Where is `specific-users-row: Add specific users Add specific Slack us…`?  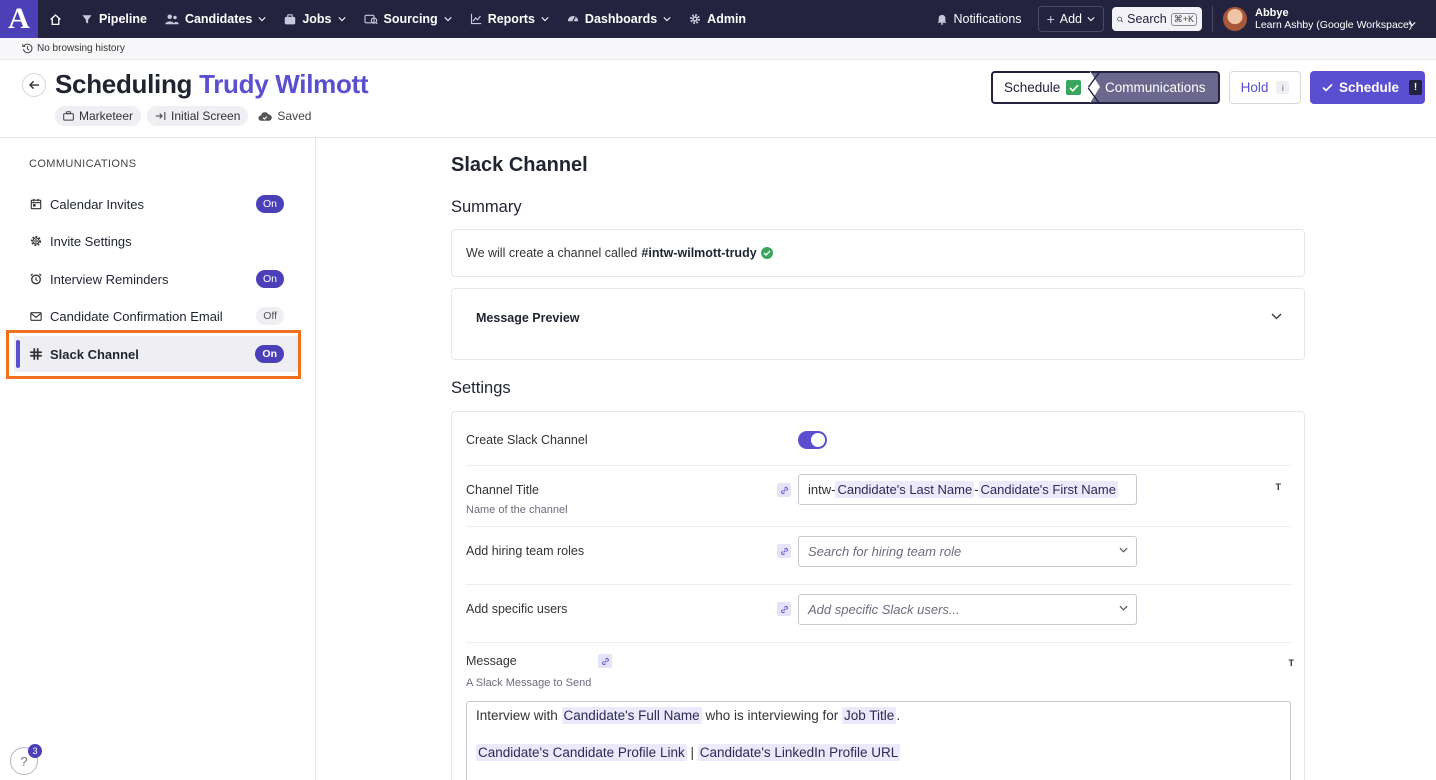
specific-users-row: Add specific users Add specific Slack us… is located at coordinates (878, 614).